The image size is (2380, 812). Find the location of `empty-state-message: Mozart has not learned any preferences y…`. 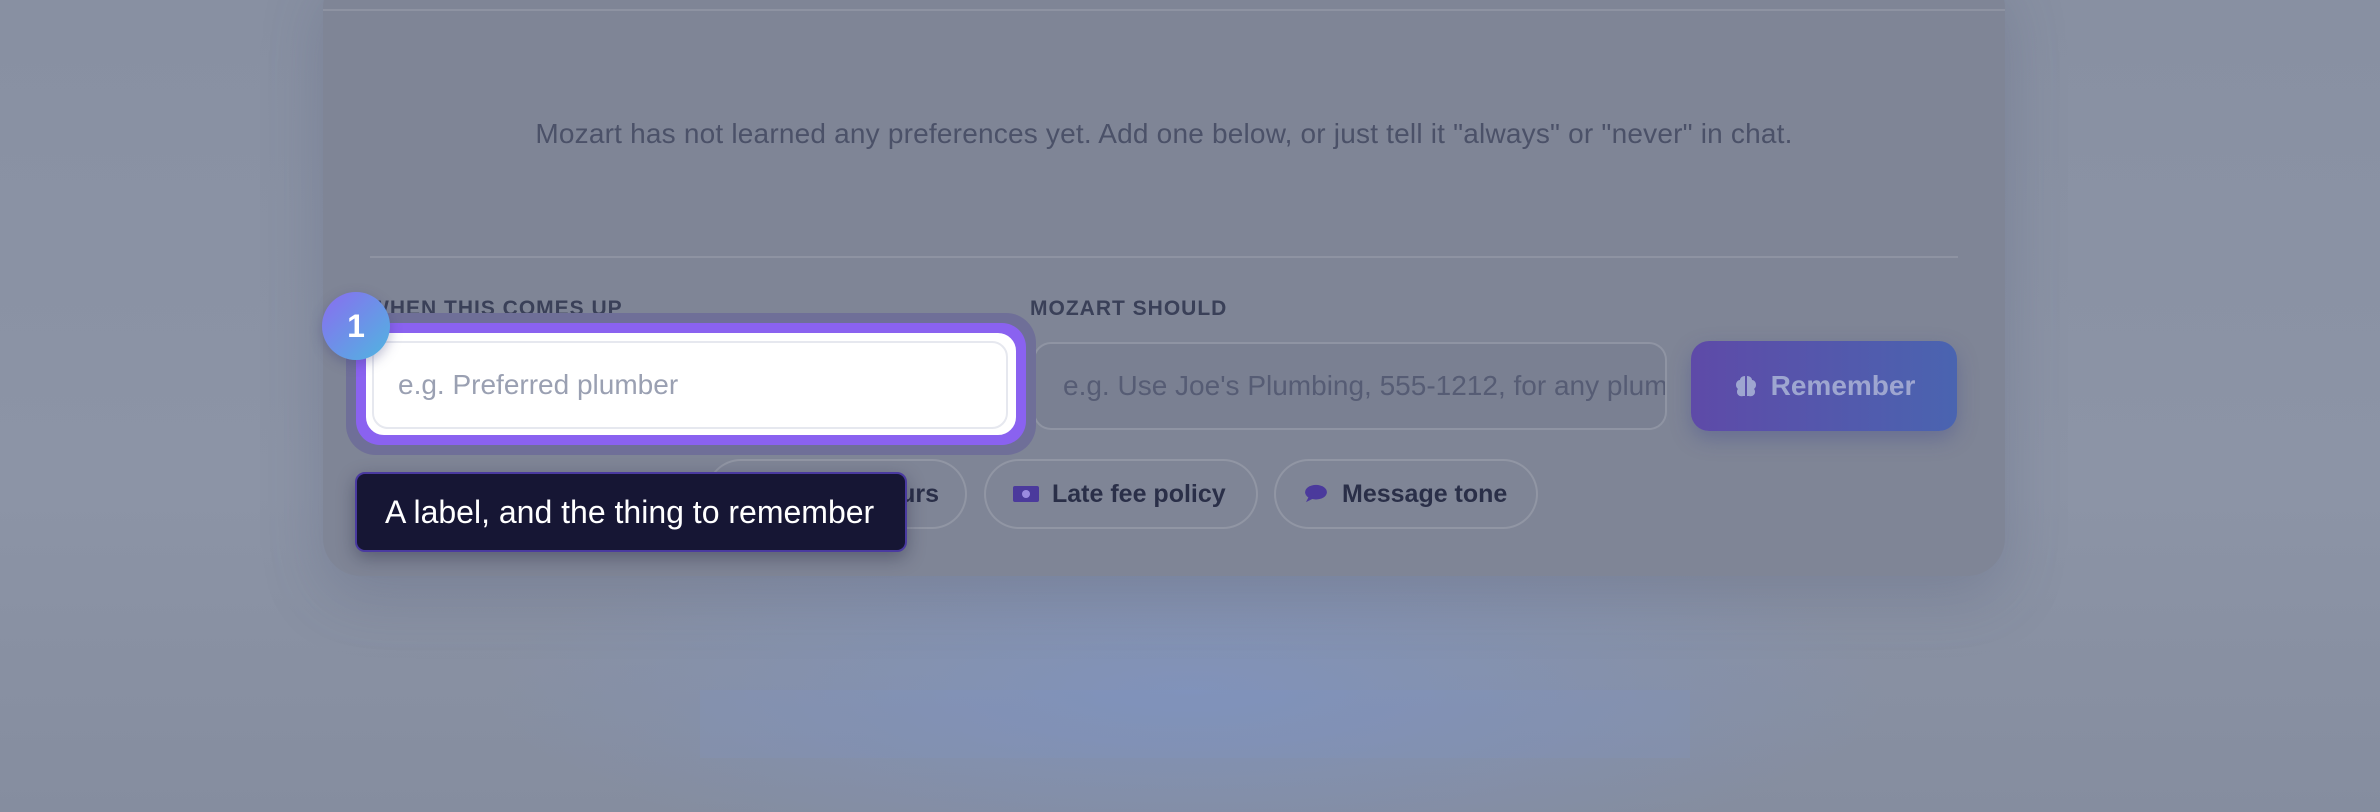

empty-state-message: Mozart has not learned any preferences y… is located at coordinates (1164, 133).